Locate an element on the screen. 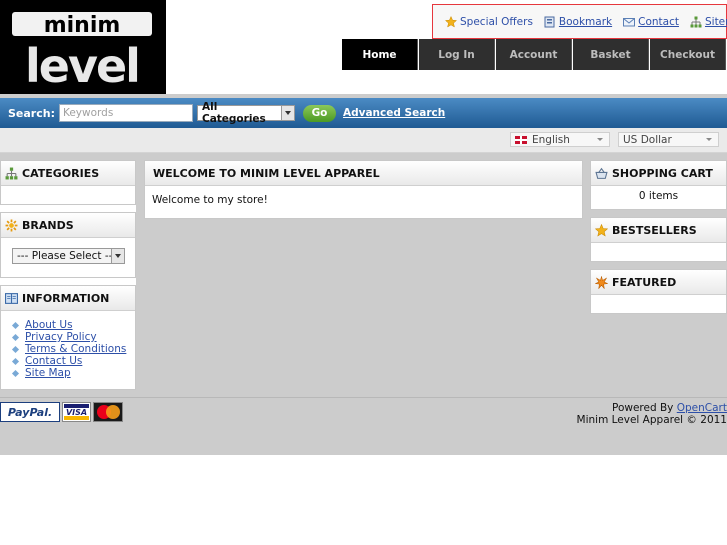 The width and height of the screenshot is (727, 545). info-link-site-map: Site Map is located at coordinates (73, 373).